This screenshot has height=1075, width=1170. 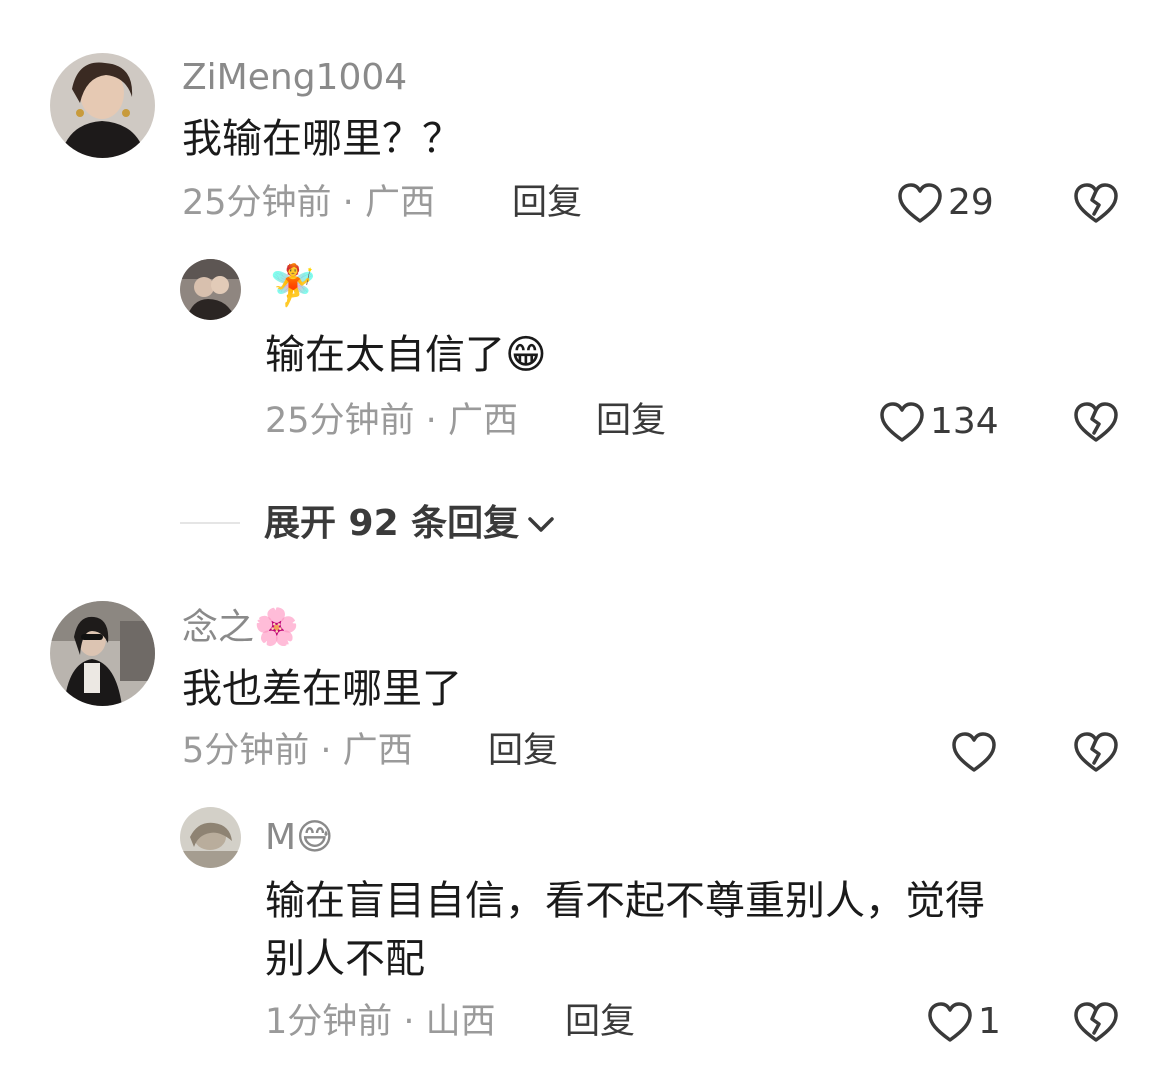 What do you see at coordinates (971, 202) in the screenshot?
I see `like-count: 29` at bounding box center [971, 202].